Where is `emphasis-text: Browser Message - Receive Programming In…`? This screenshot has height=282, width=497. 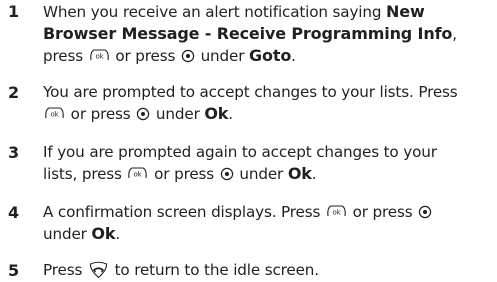 emphasis-text: Browser Message - Receive Programming In… is located at coordinates (248, 33).